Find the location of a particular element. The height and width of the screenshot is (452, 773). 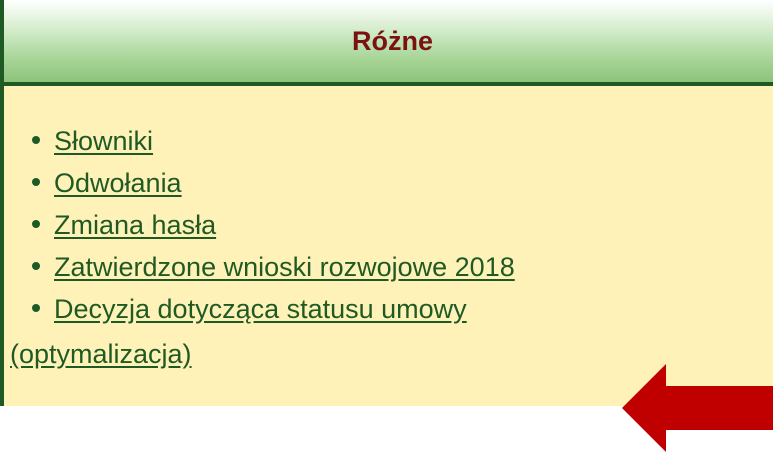

menu-item-zmiana-hasla: Zmiana hasła is located at coordinates (332, 225).